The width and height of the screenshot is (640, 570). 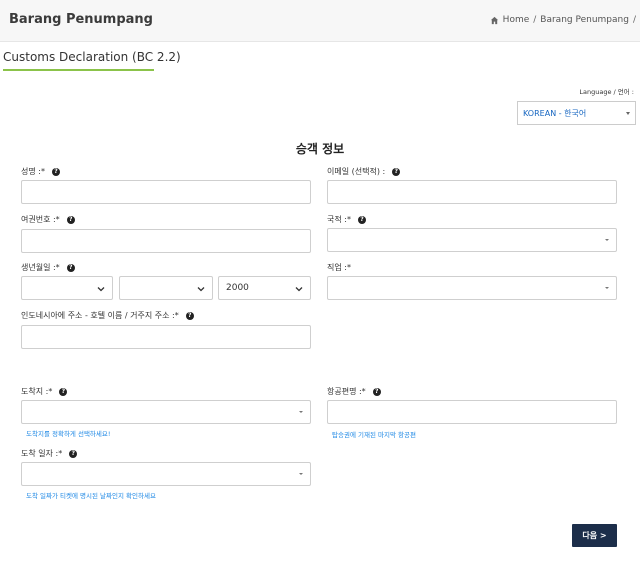 I want to click on app-title: Barang Penumpang, so click(x=81, y=19).